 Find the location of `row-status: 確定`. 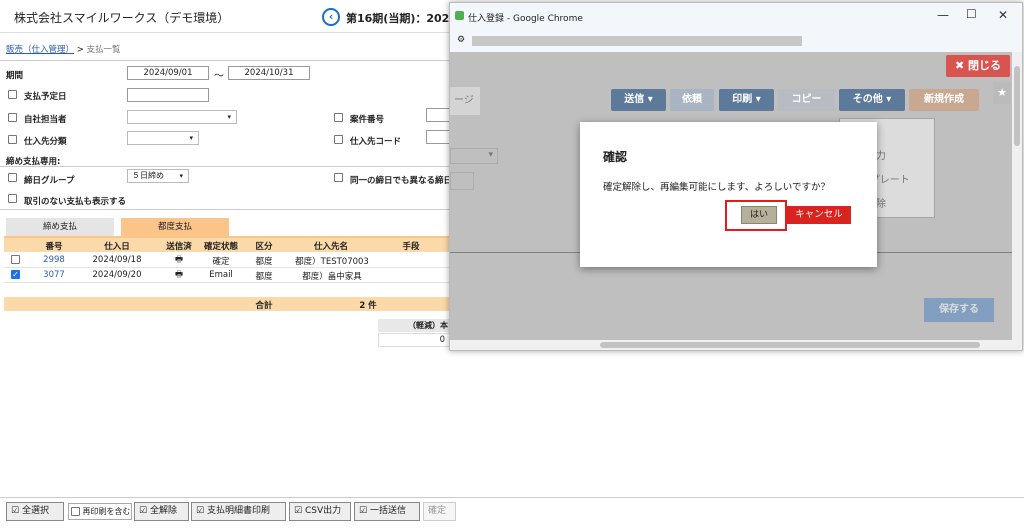

row-status: 確定 is located at coordinates (221, 262).